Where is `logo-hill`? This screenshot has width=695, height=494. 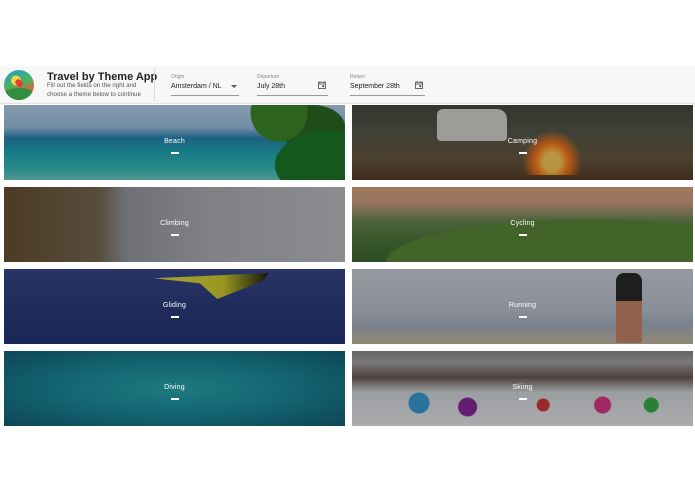 logo-hill is located at coordinates (19, 94).